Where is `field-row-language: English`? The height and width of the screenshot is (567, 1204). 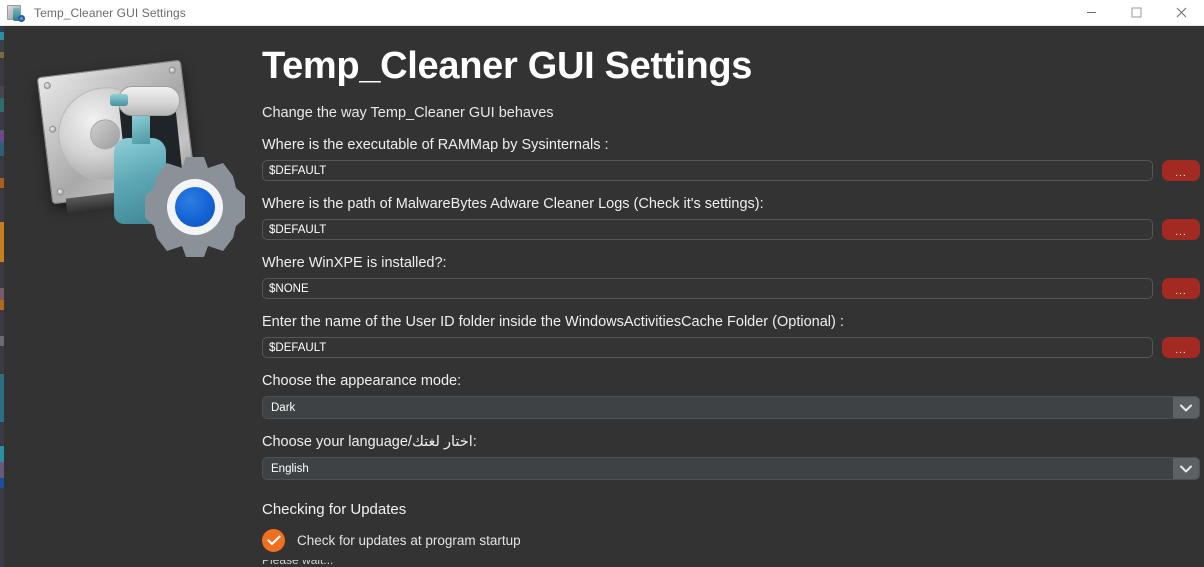 field-row-language: English is located at coordinates (731, 468).